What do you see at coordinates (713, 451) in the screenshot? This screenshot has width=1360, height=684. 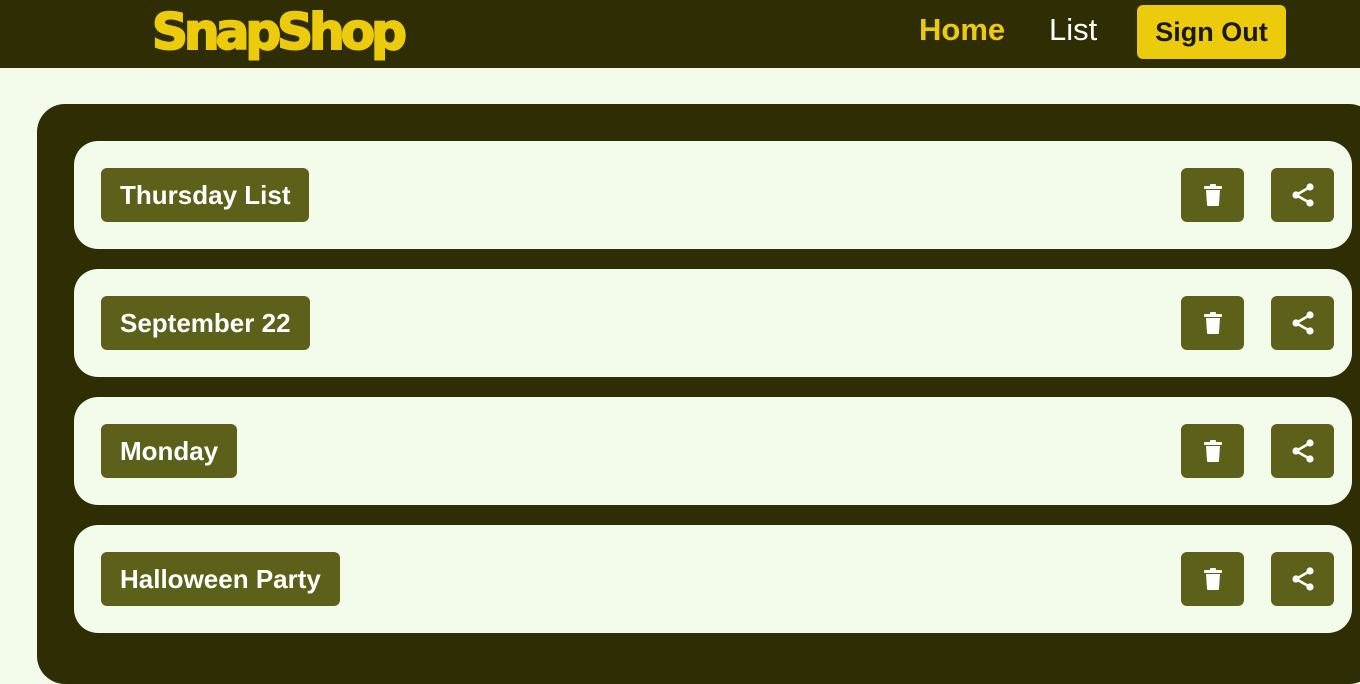 I see `list-card: Monday` at bounding box center [713, 451].